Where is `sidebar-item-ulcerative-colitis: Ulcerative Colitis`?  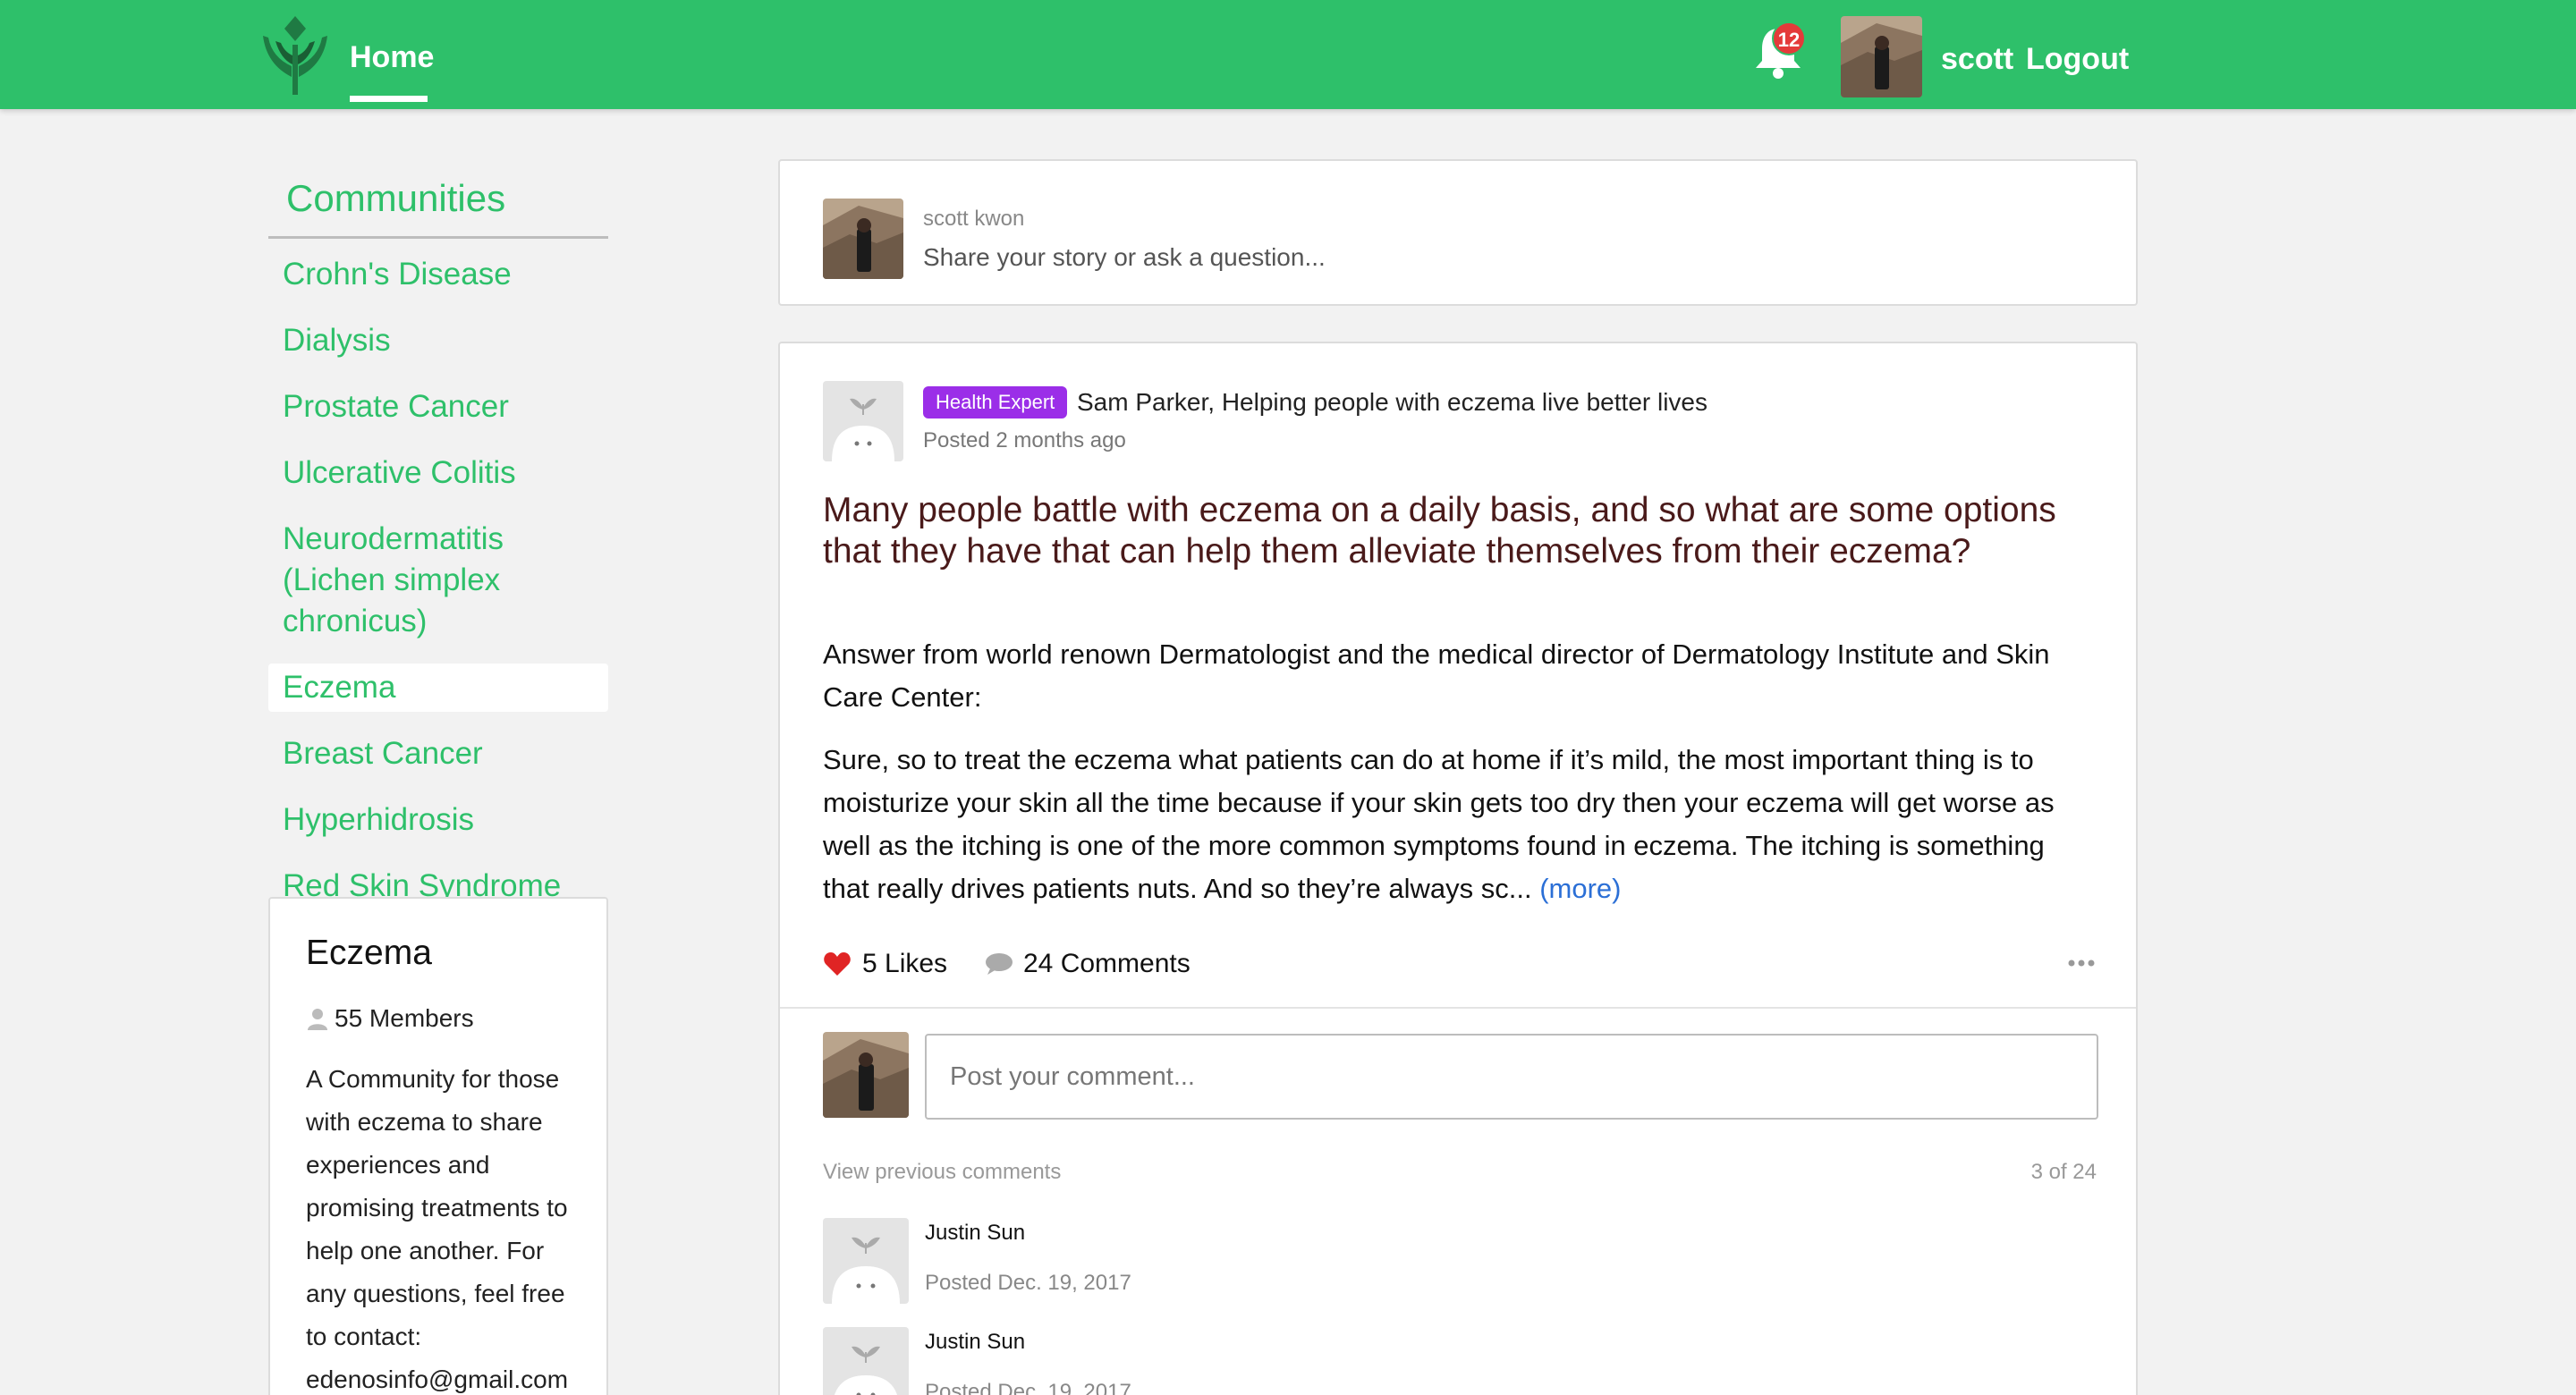
sidebar-item-ulcerative-colitis: Ulcerative Colitis is located at coordinates (438, 473).